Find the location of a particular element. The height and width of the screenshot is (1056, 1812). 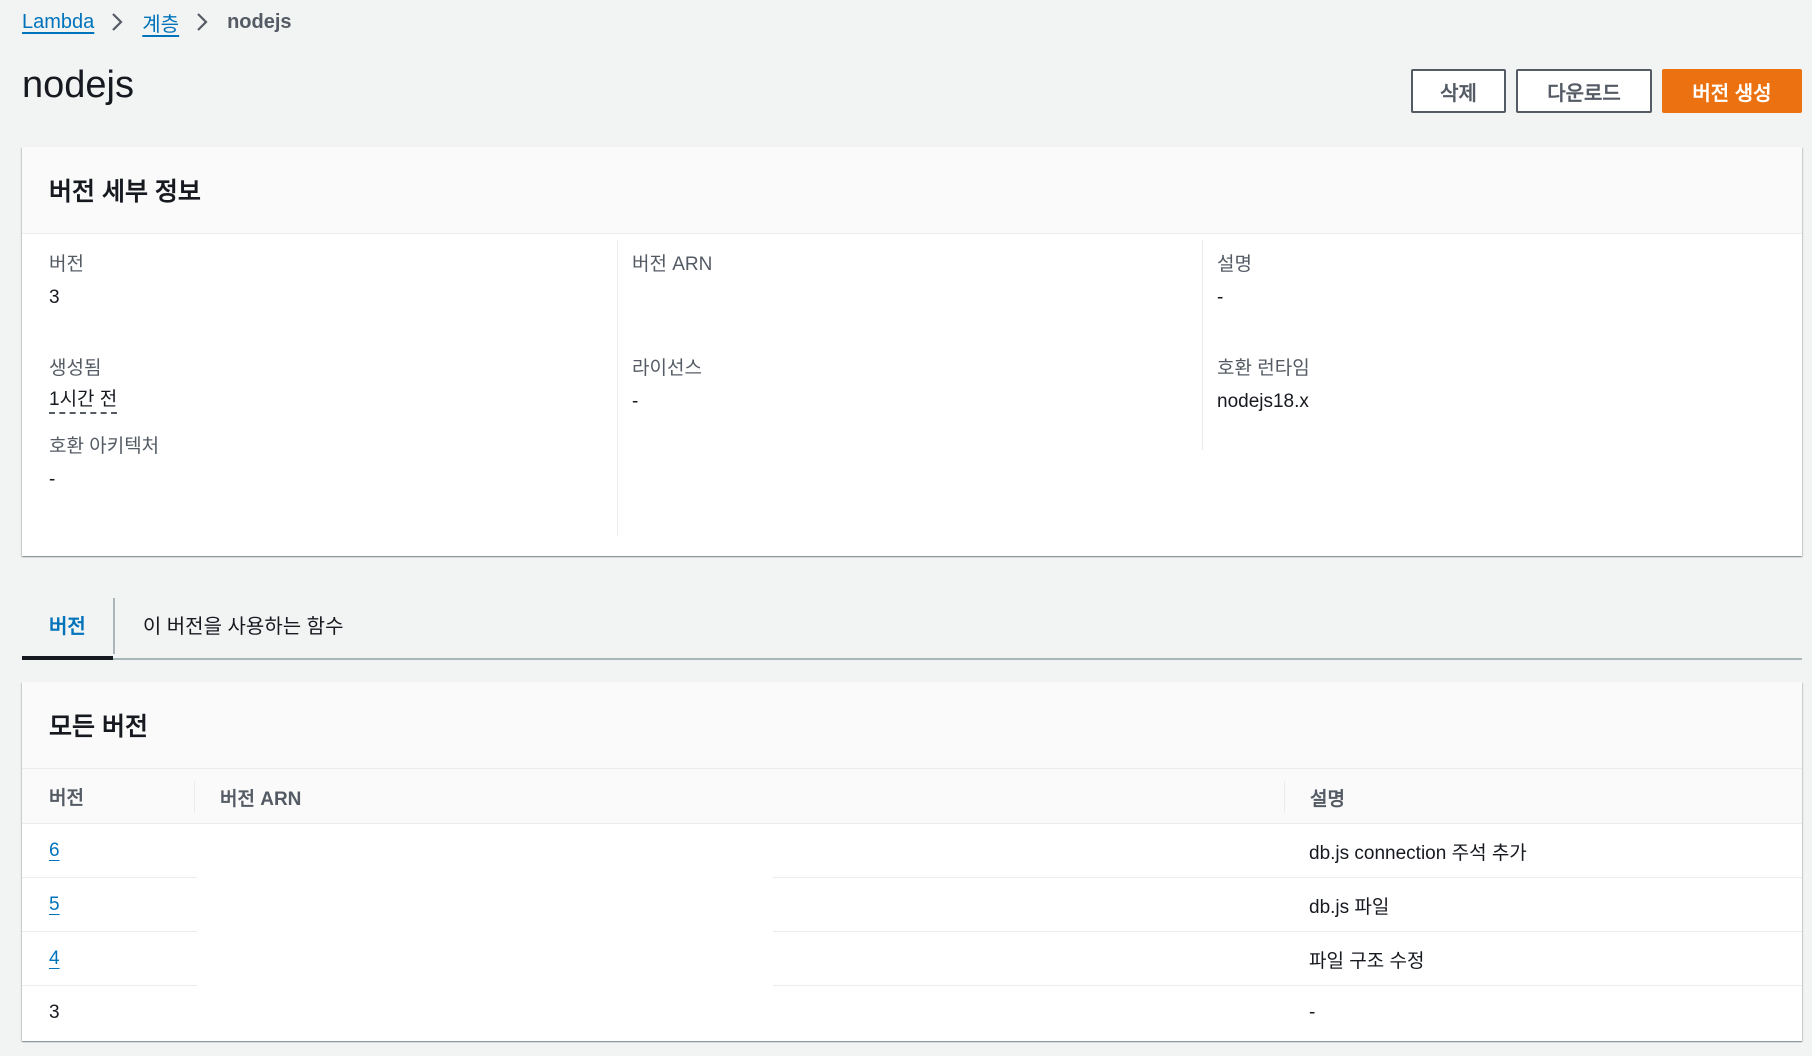

architecture-value: - is located at coordinates (52, 479).